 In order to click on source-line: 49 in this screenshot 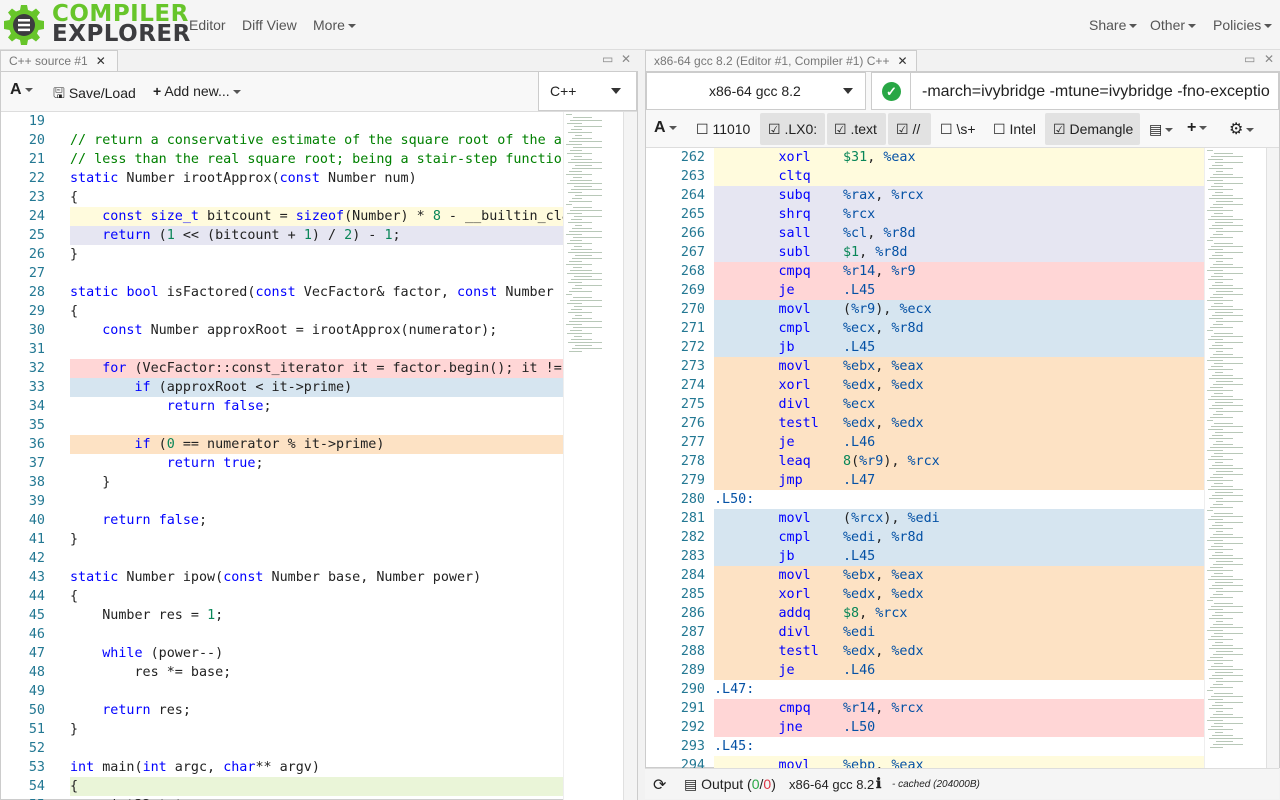, I will do `click(282, 691)`.